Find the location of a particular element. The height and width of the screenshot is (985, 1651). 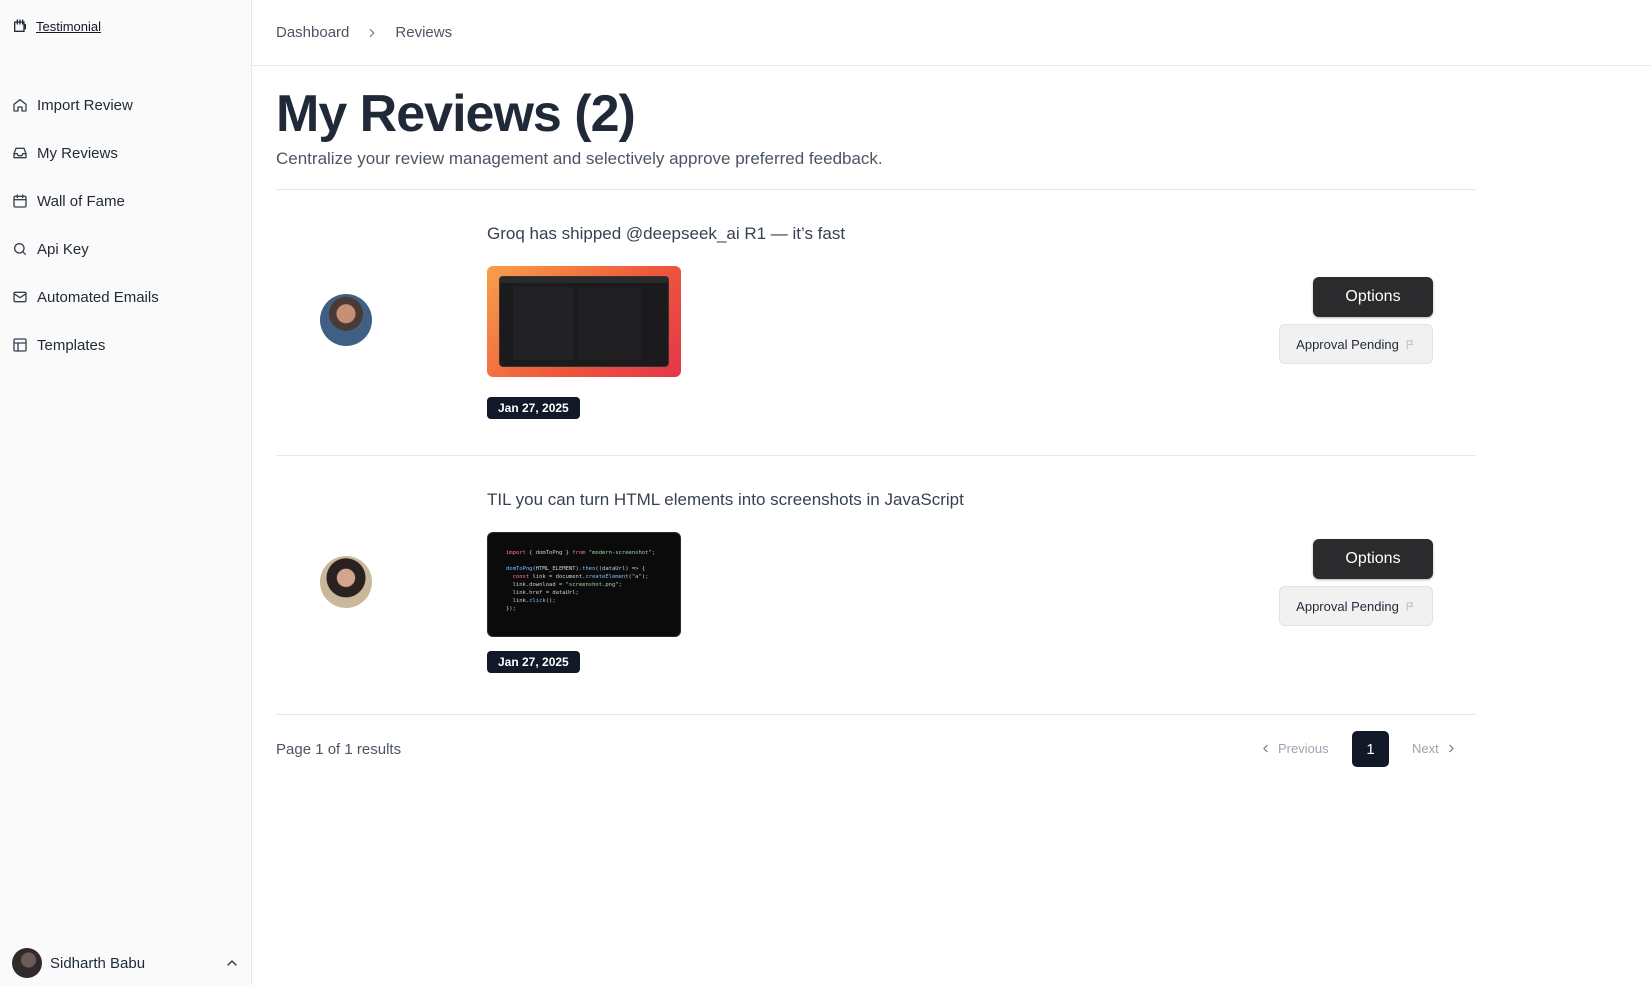

sidebar-item-automated-emails: Automated Emails is located at coordinates (126, 297).